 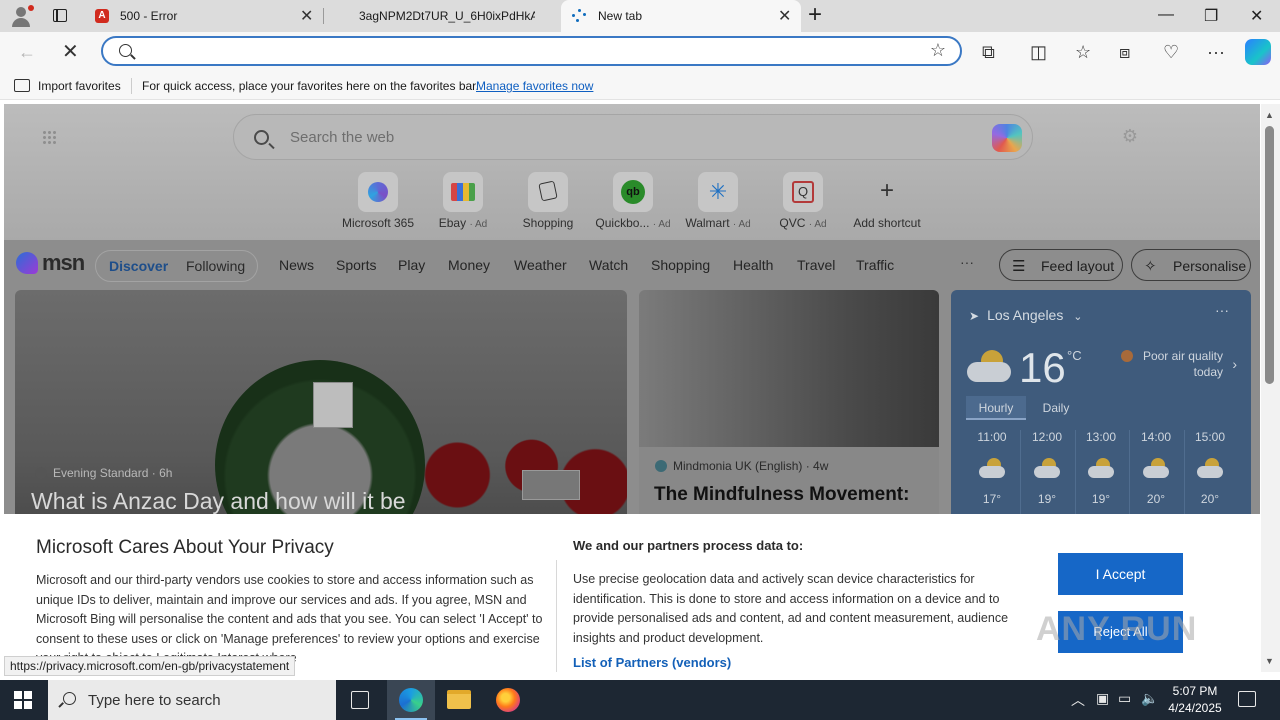 I want to click on chevron-right-icon: ›, so click(x=1234, y=364).